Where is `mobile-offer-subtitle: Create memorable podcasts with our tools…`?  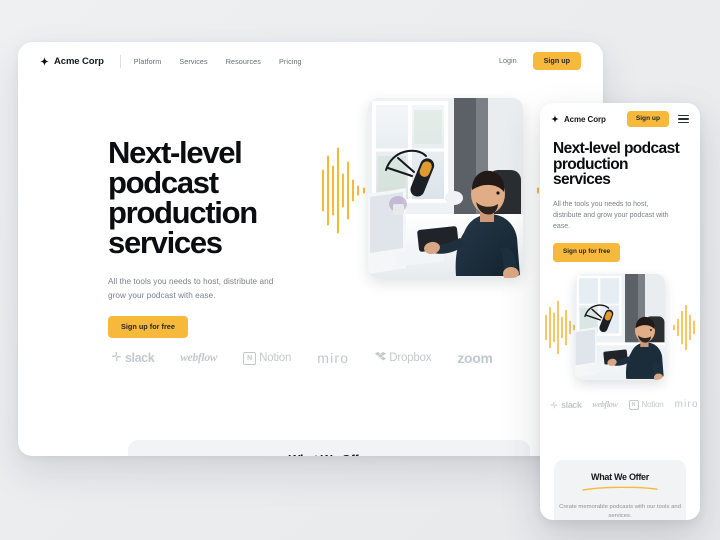 mobile-offer-subtitle: Create memorable podcasts with our tools… is located at coordinates (620, 512).